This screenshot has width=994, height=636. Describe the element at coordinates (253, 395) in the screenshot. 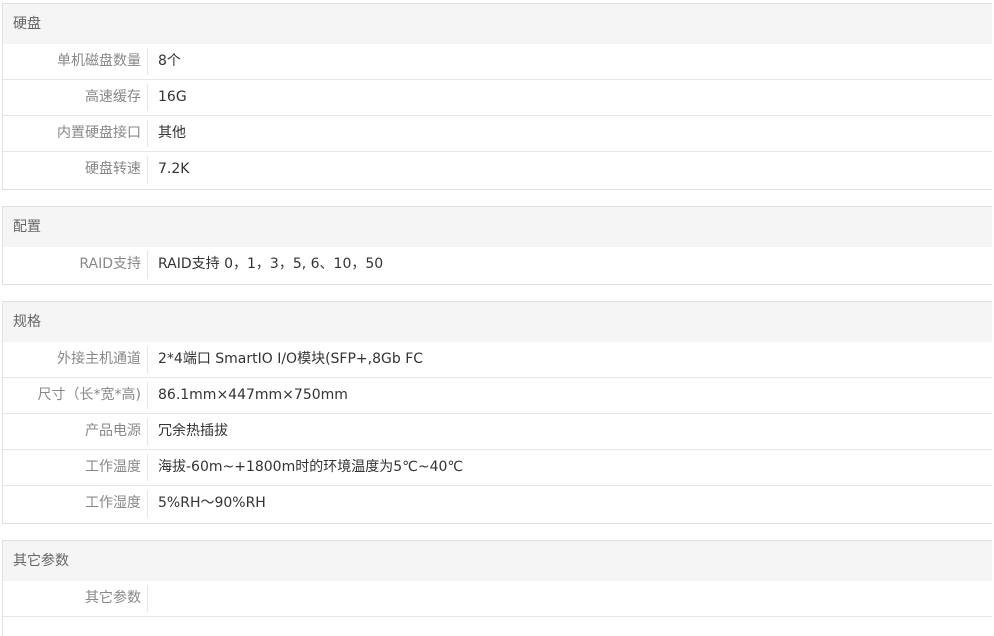

I see `spec-value: 86.1mm×447mm×750mm` at that location.